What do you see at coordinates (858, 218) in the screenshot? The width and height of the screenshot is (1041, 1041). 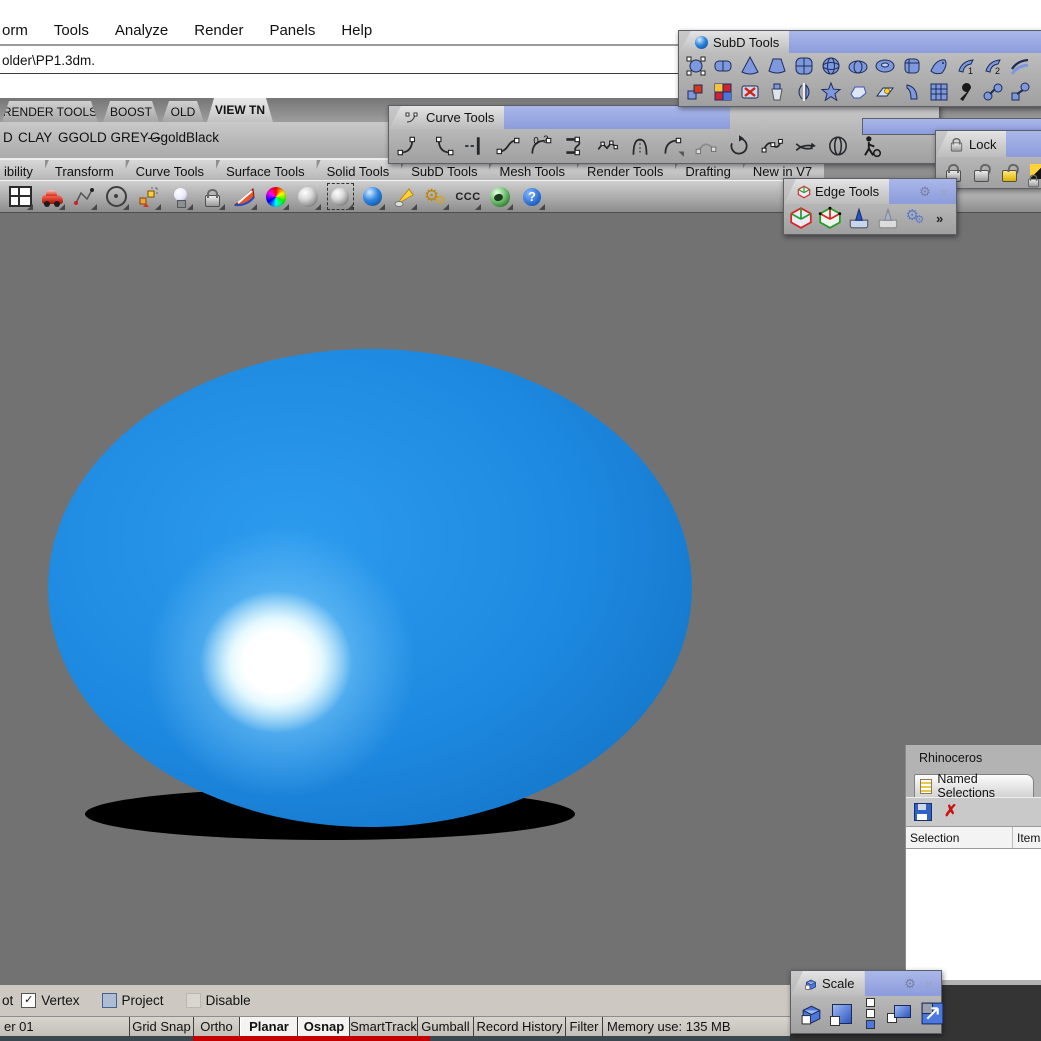 I see `crease-button` at bounding box center [858, 218].